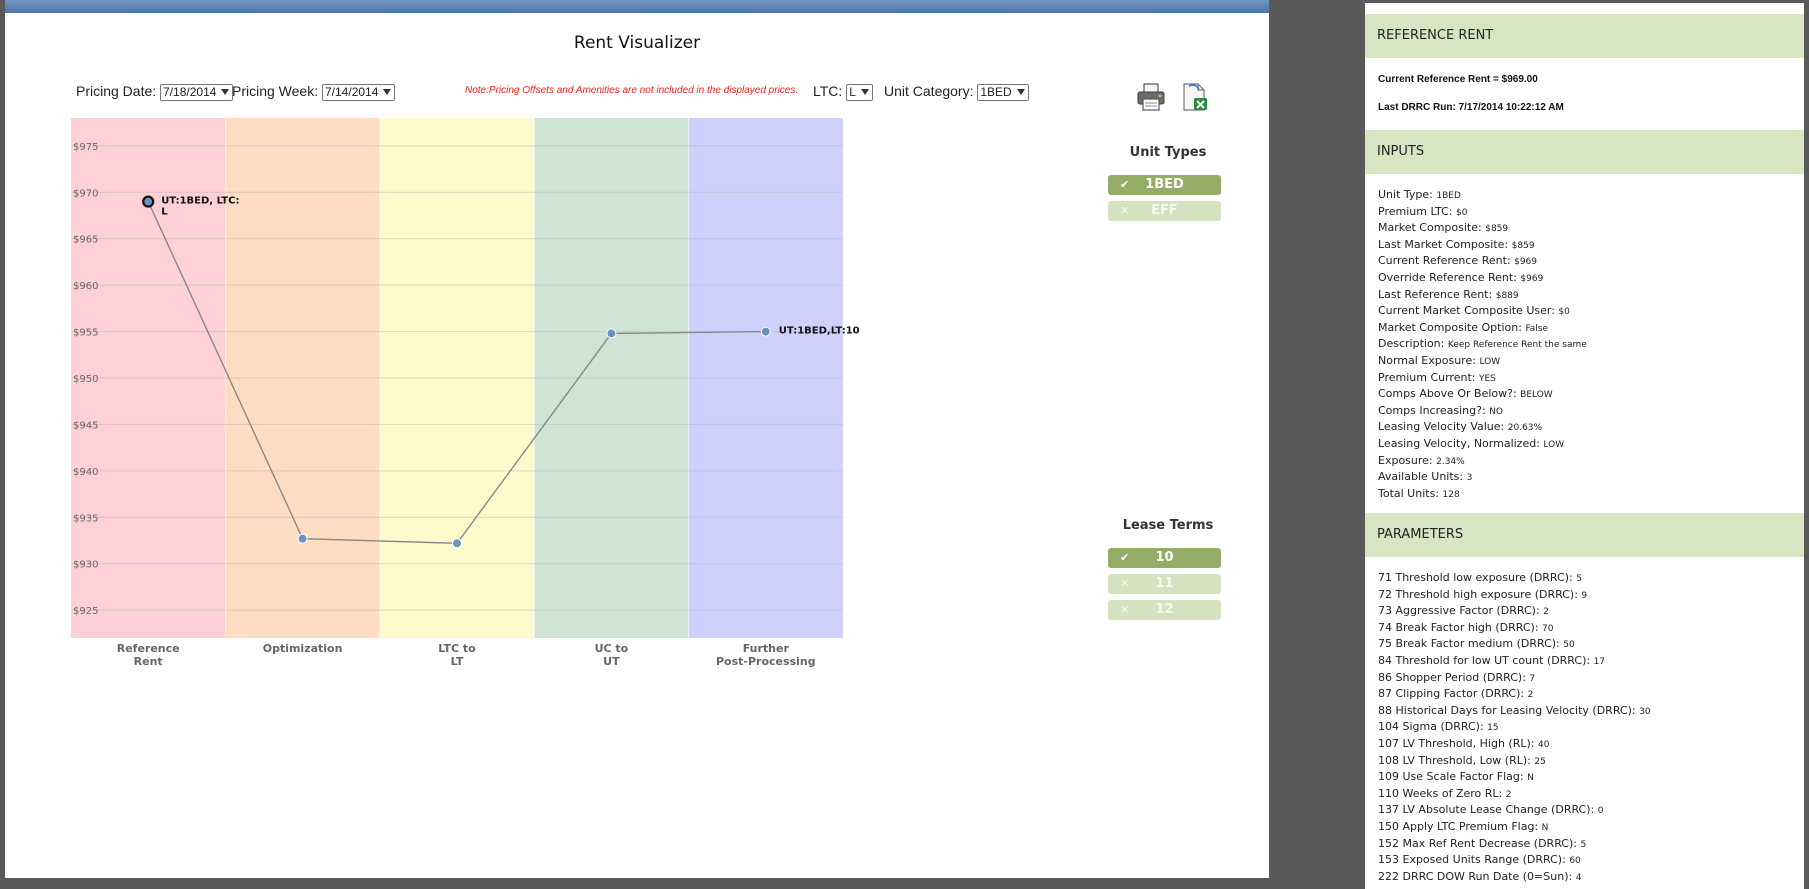 This screenshot has height=889, width=1809. Describe the element at coordinates (1458, 627) in the screenshot. I see `kv-key: 74 Break Factor high (DRRC):` at that location.